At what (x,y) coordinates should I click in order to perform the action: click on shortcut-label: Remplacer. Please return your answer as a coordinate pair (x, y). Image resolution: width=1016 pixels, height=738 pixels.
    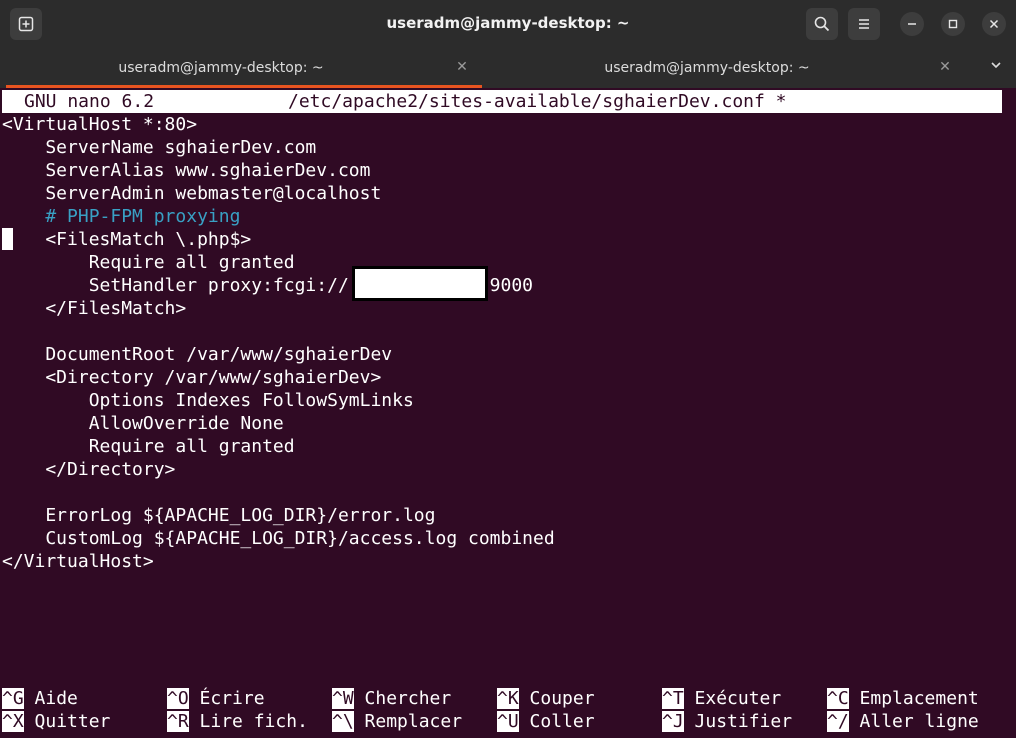
    Looking at the image, I should click on (413, 721).